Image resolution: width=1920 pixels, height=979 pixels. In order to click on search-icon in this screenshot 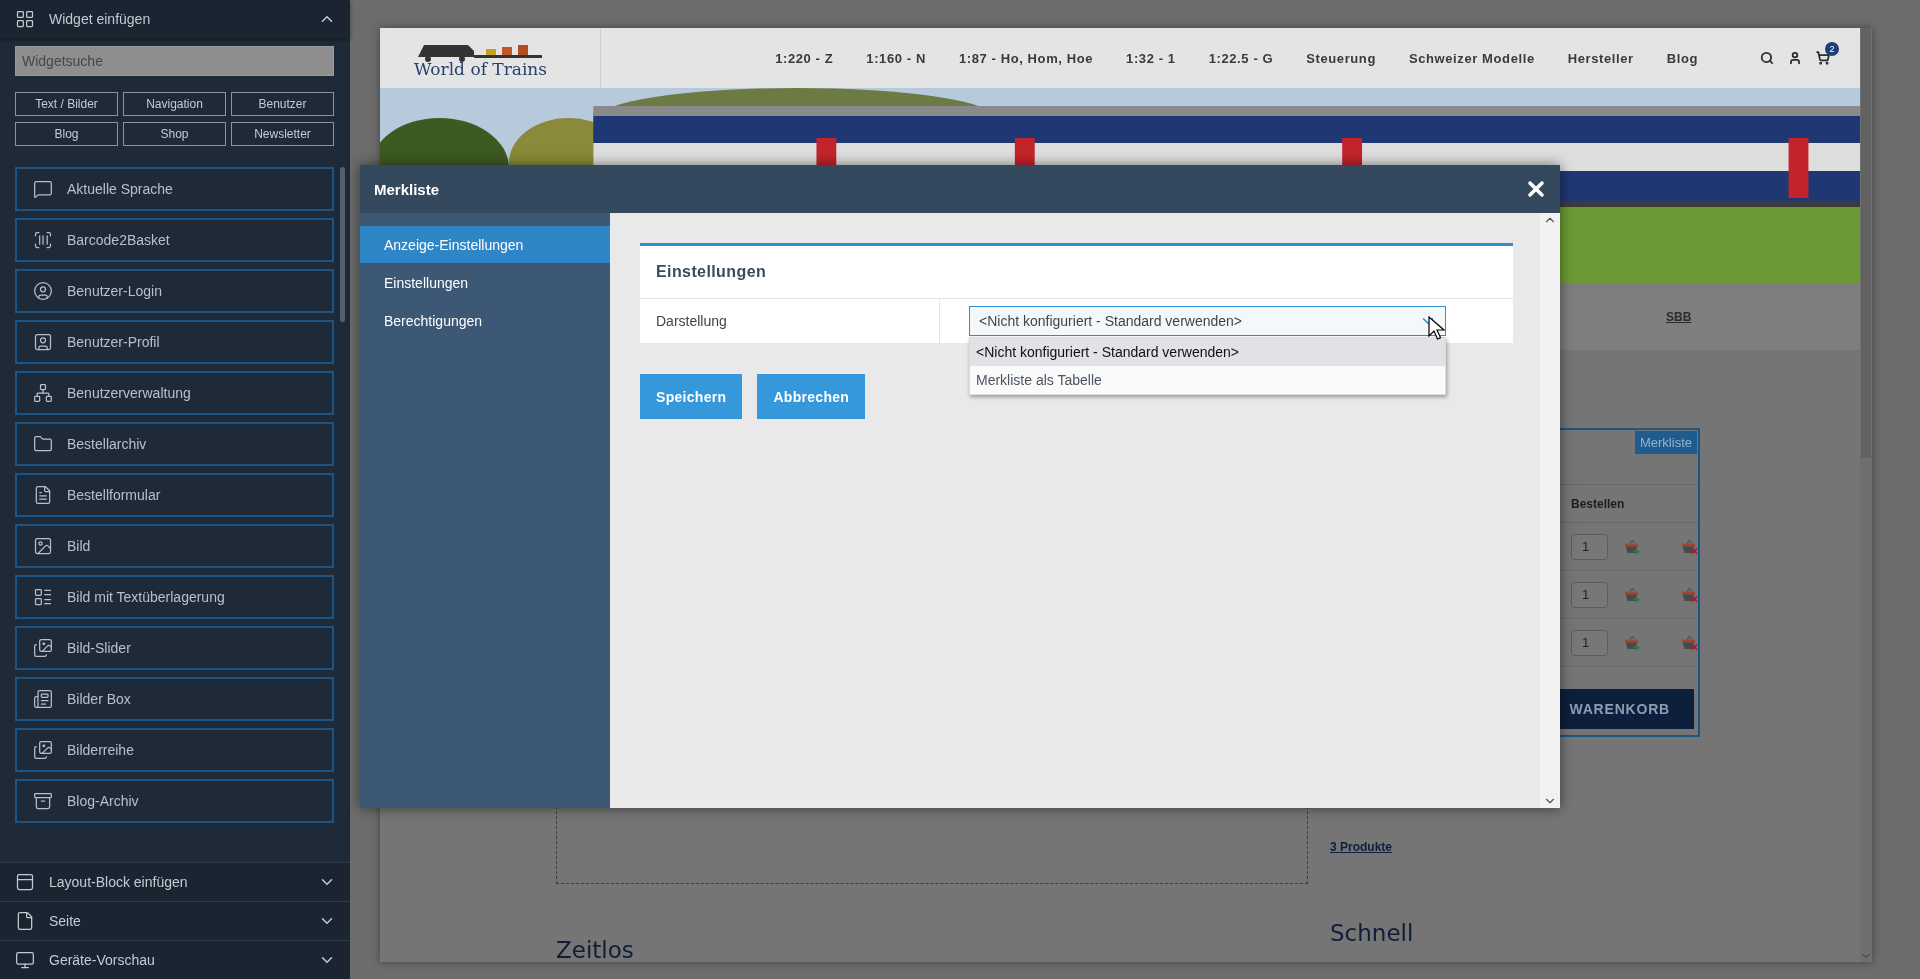, I will do `click(1767, 58)`.